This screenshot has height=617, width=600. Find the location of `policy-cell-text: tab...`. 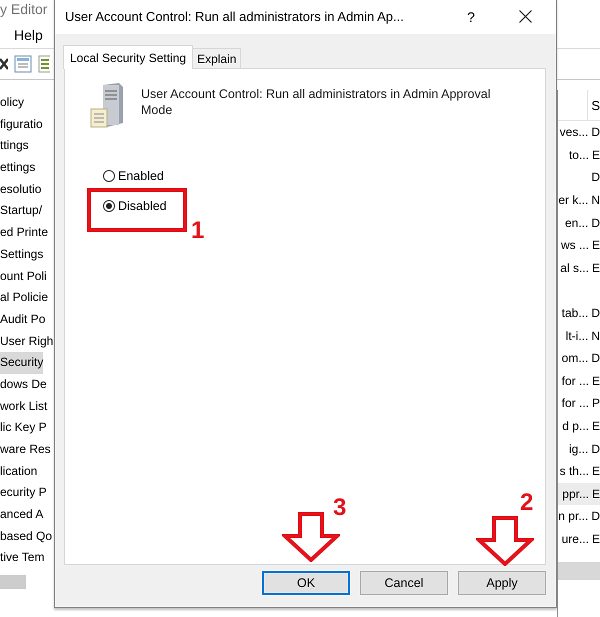

policy-cell-text: tab... is located at coordinates (574, 313).